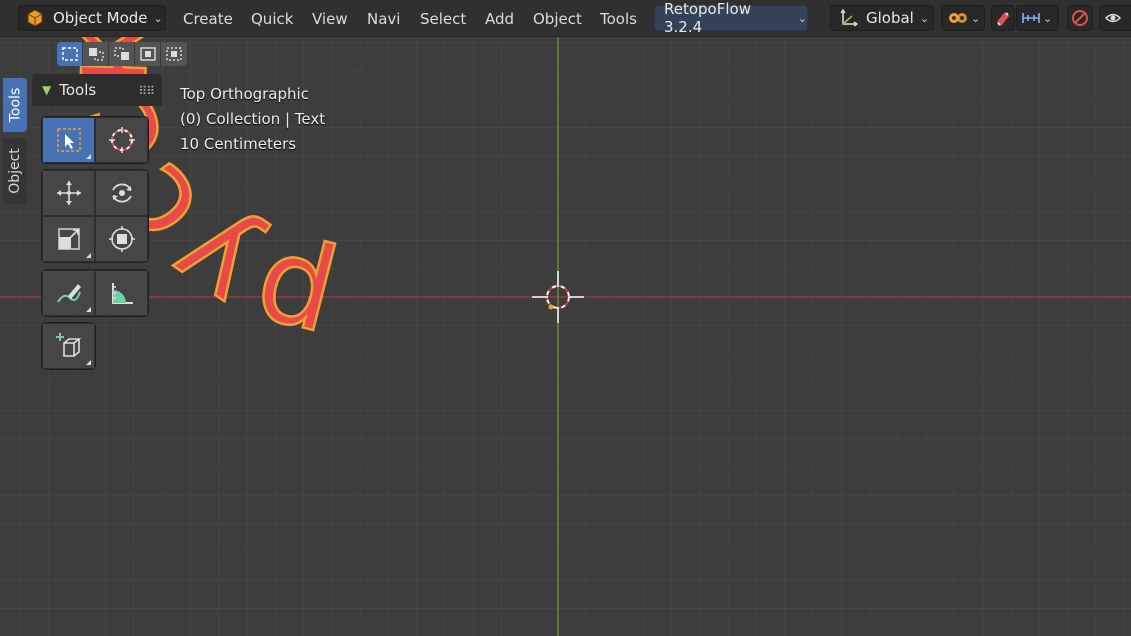  Describe the element at coordinates (443, 19) in the screenshot. I see `menu-select: Select` at that location.